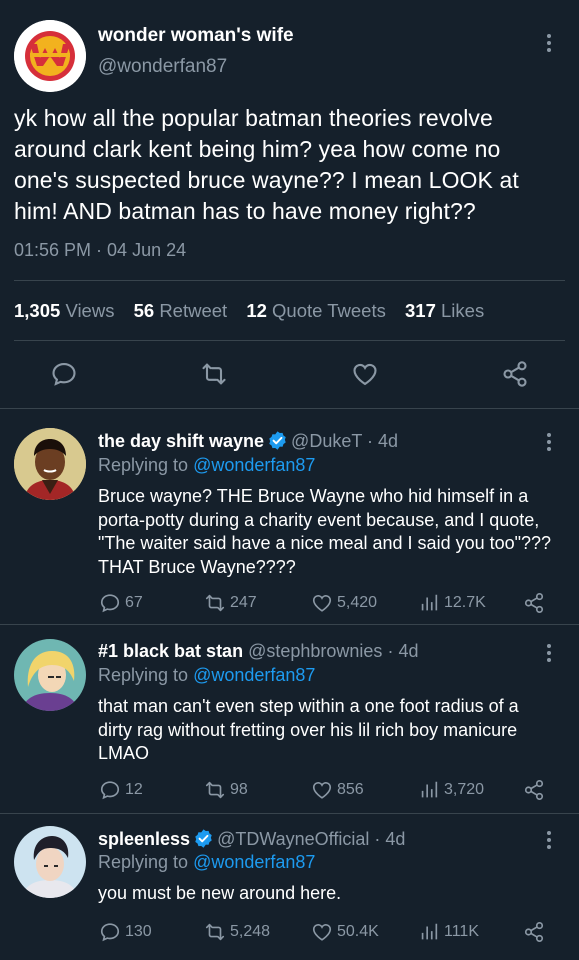 This screenshot has height=960, width=579. Describe the element at coordinates (50, 56) in the screenshot. I see `wonder-woman-logo-avatar` at that location.